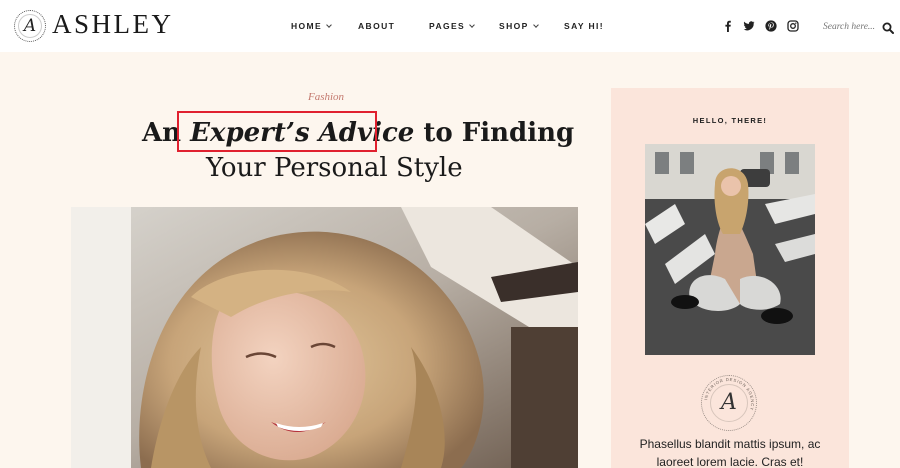 The image size is (900, 468). I want to click on author-photo, so click(730, 249).